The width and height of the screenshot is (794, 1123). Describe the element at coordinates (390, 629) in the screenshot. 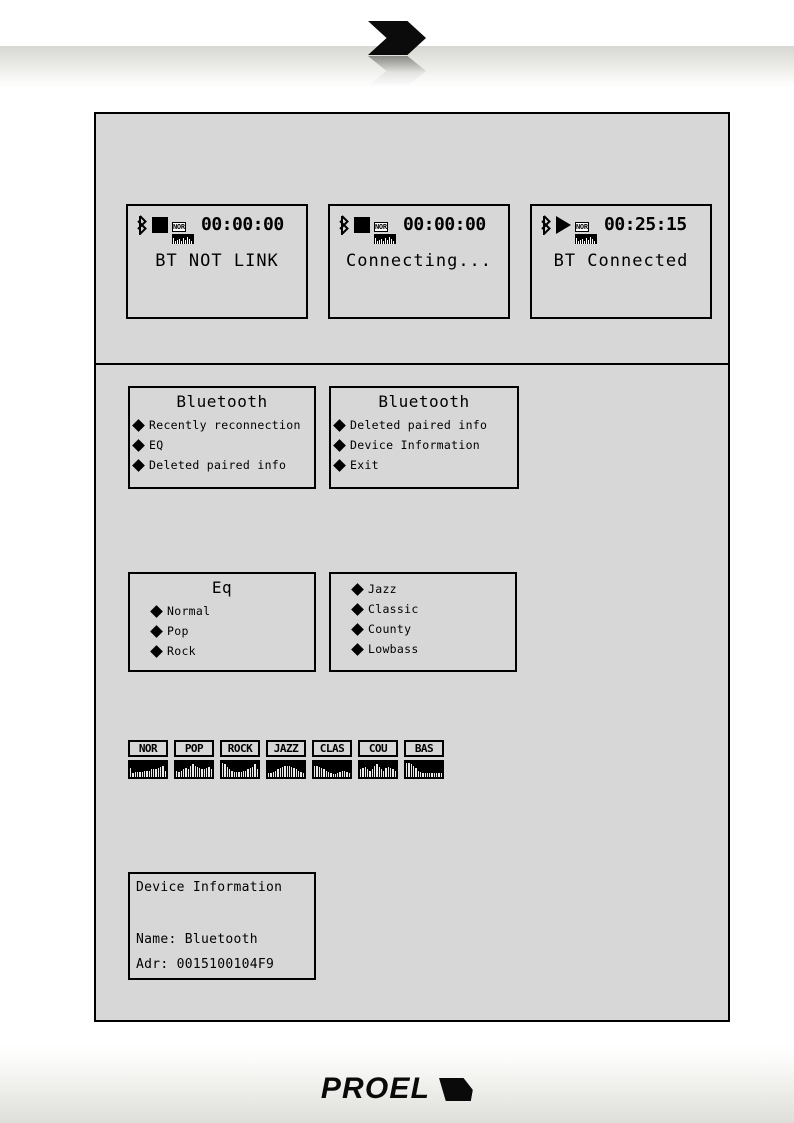

I see `eq-item-label: County` at that location.